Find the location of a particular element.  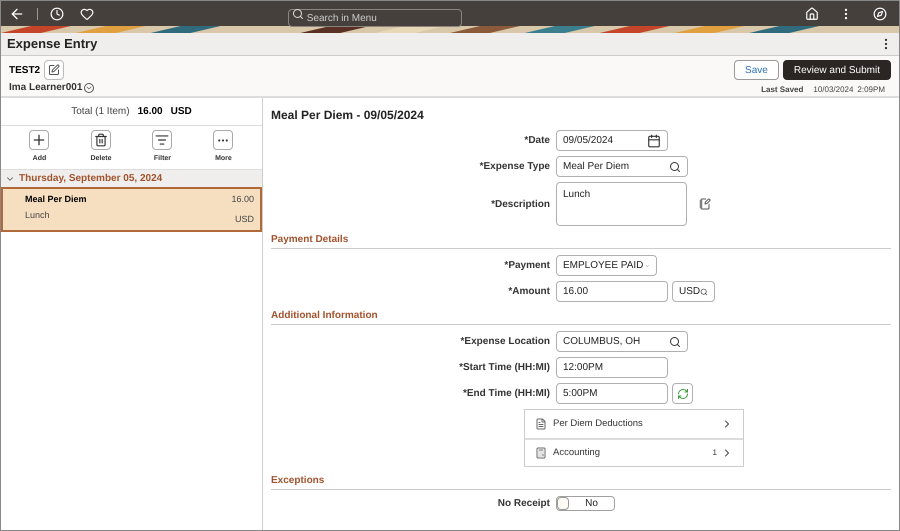

payment-dropdown: EMPLOYEE PAID is located at coordinates (606, 265).